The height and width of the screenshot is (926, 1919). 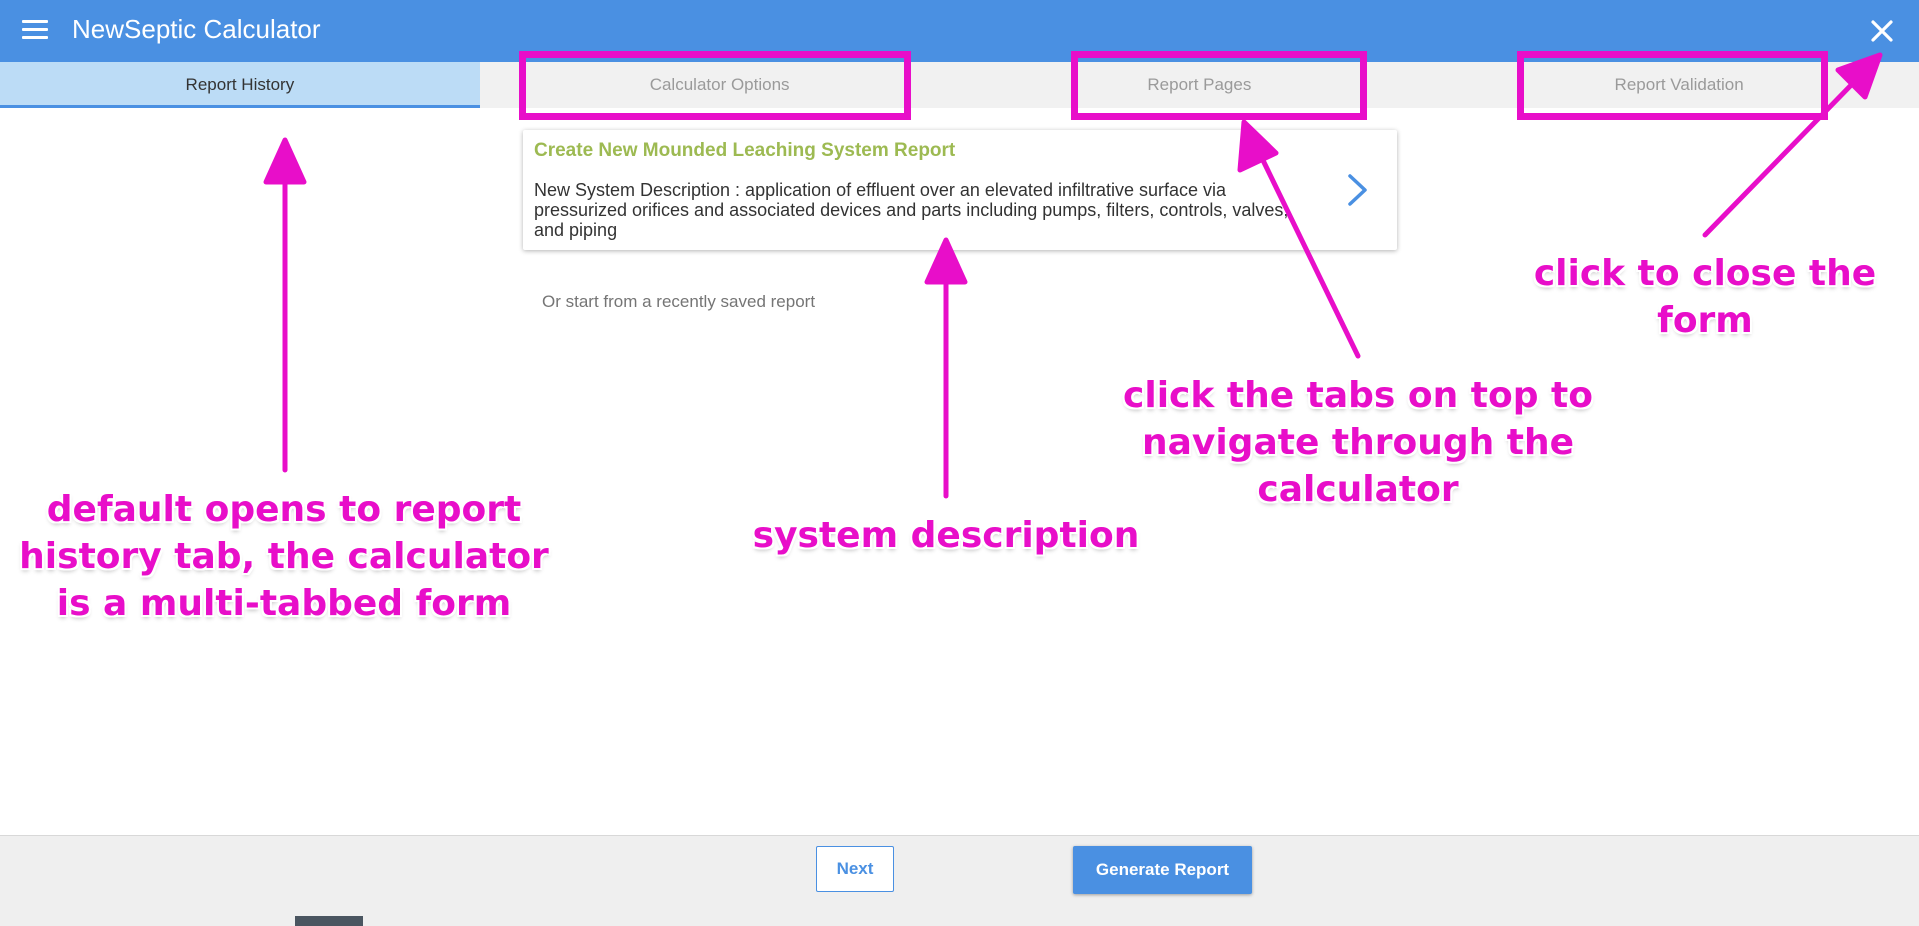 I want to click on tab-calculator-options: Calculator Options, so click(x=720, y=85).